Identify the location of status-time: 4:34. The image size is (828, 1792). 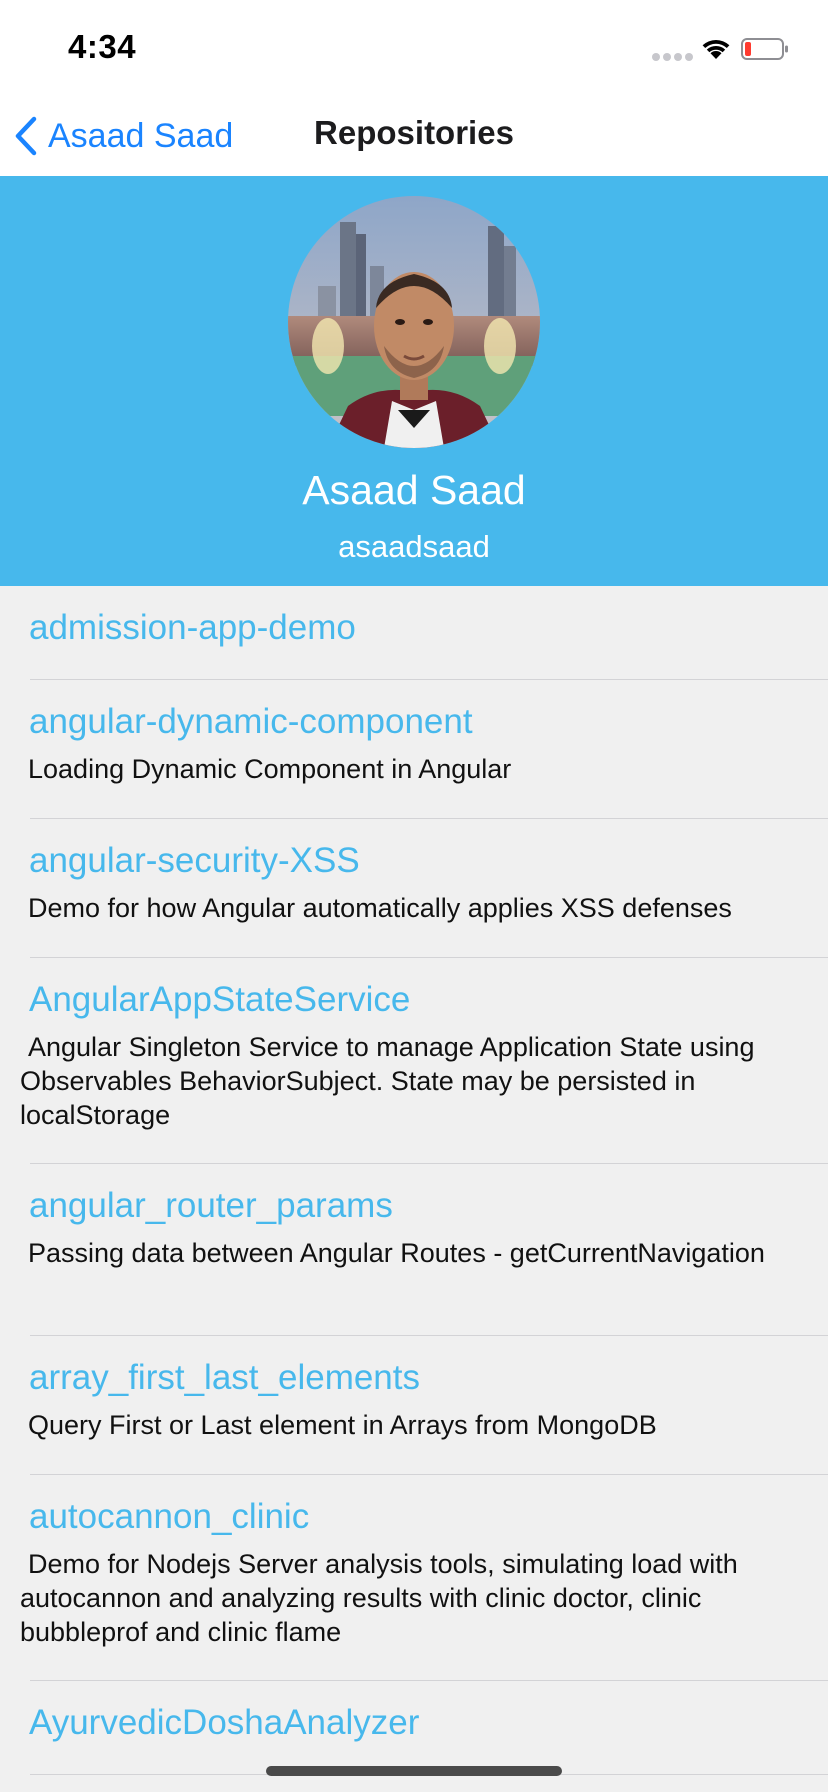
(102, 46).